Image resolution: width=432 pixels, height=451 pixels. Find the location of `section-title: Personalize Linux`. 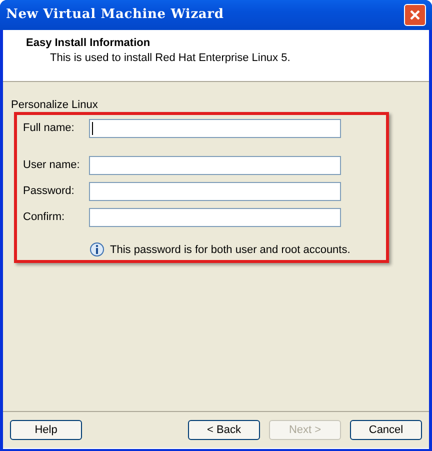

section-title: Personalize Linux is located at coordinates (55, 105).